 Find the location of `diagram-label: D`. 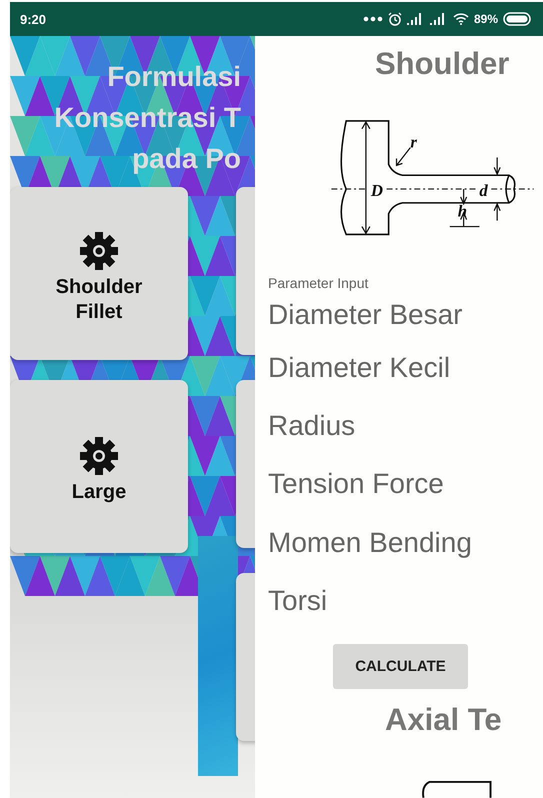

diagram-label: D is located at coordinates (376, 190).